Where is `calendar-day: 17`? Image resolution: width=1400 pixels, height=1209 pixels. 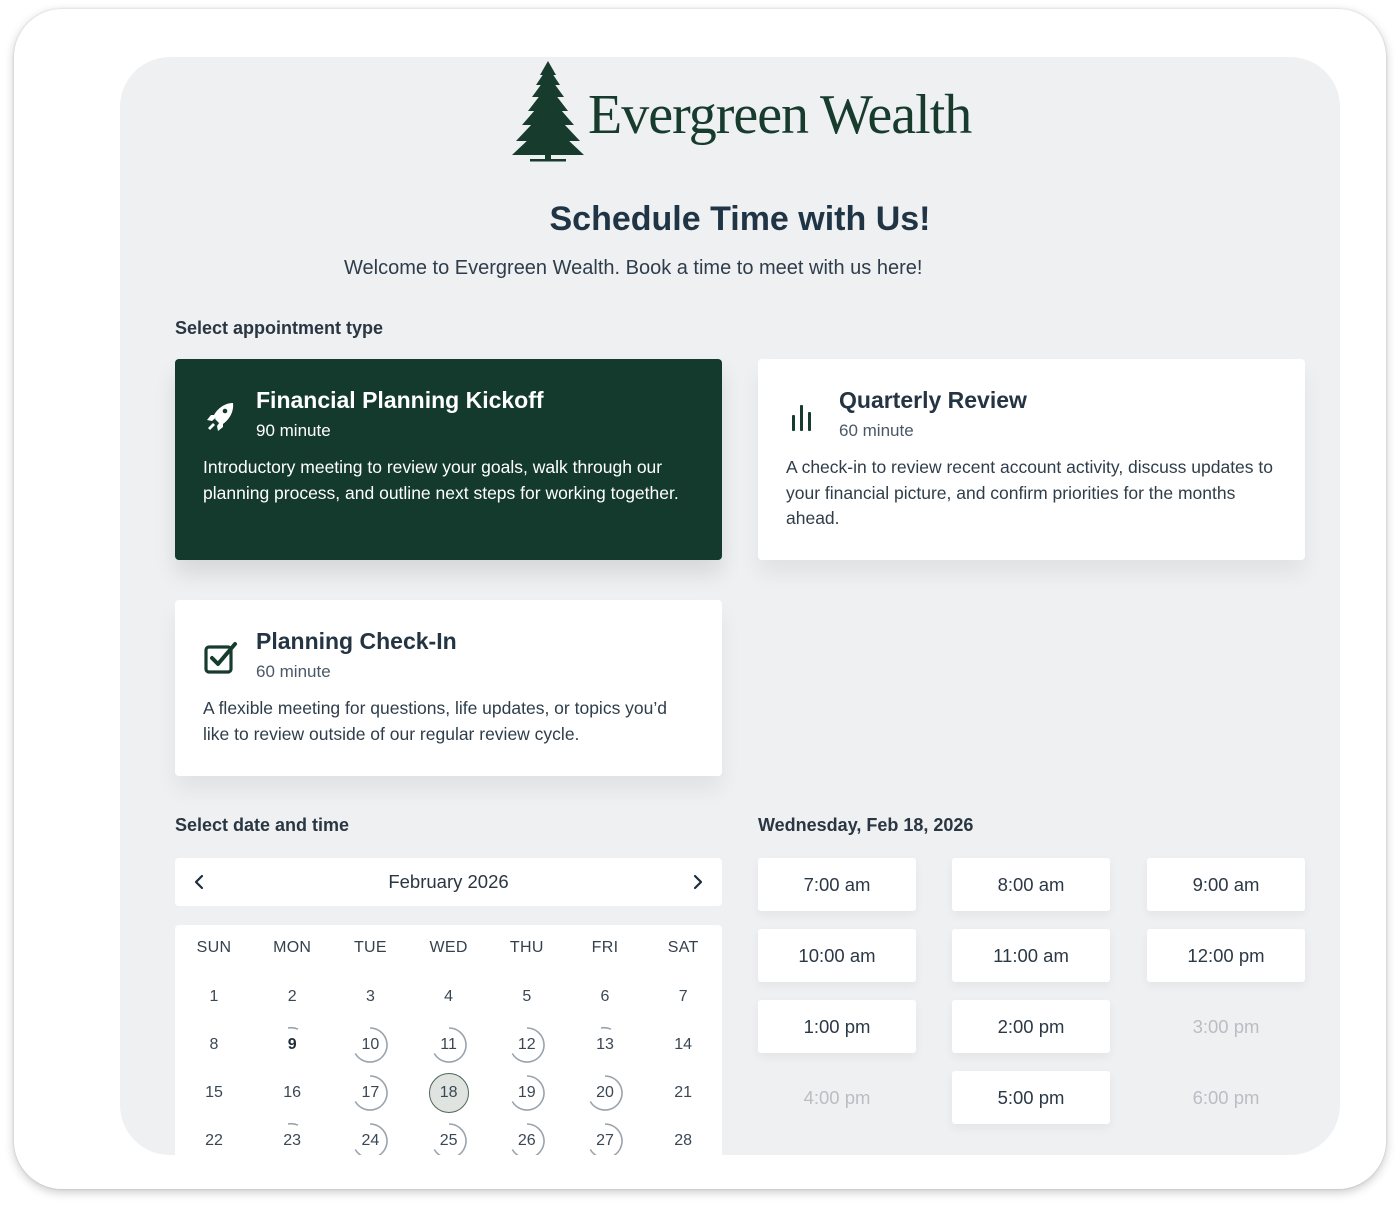
calendar-day: 17 is located at coordinates (370, 1093).